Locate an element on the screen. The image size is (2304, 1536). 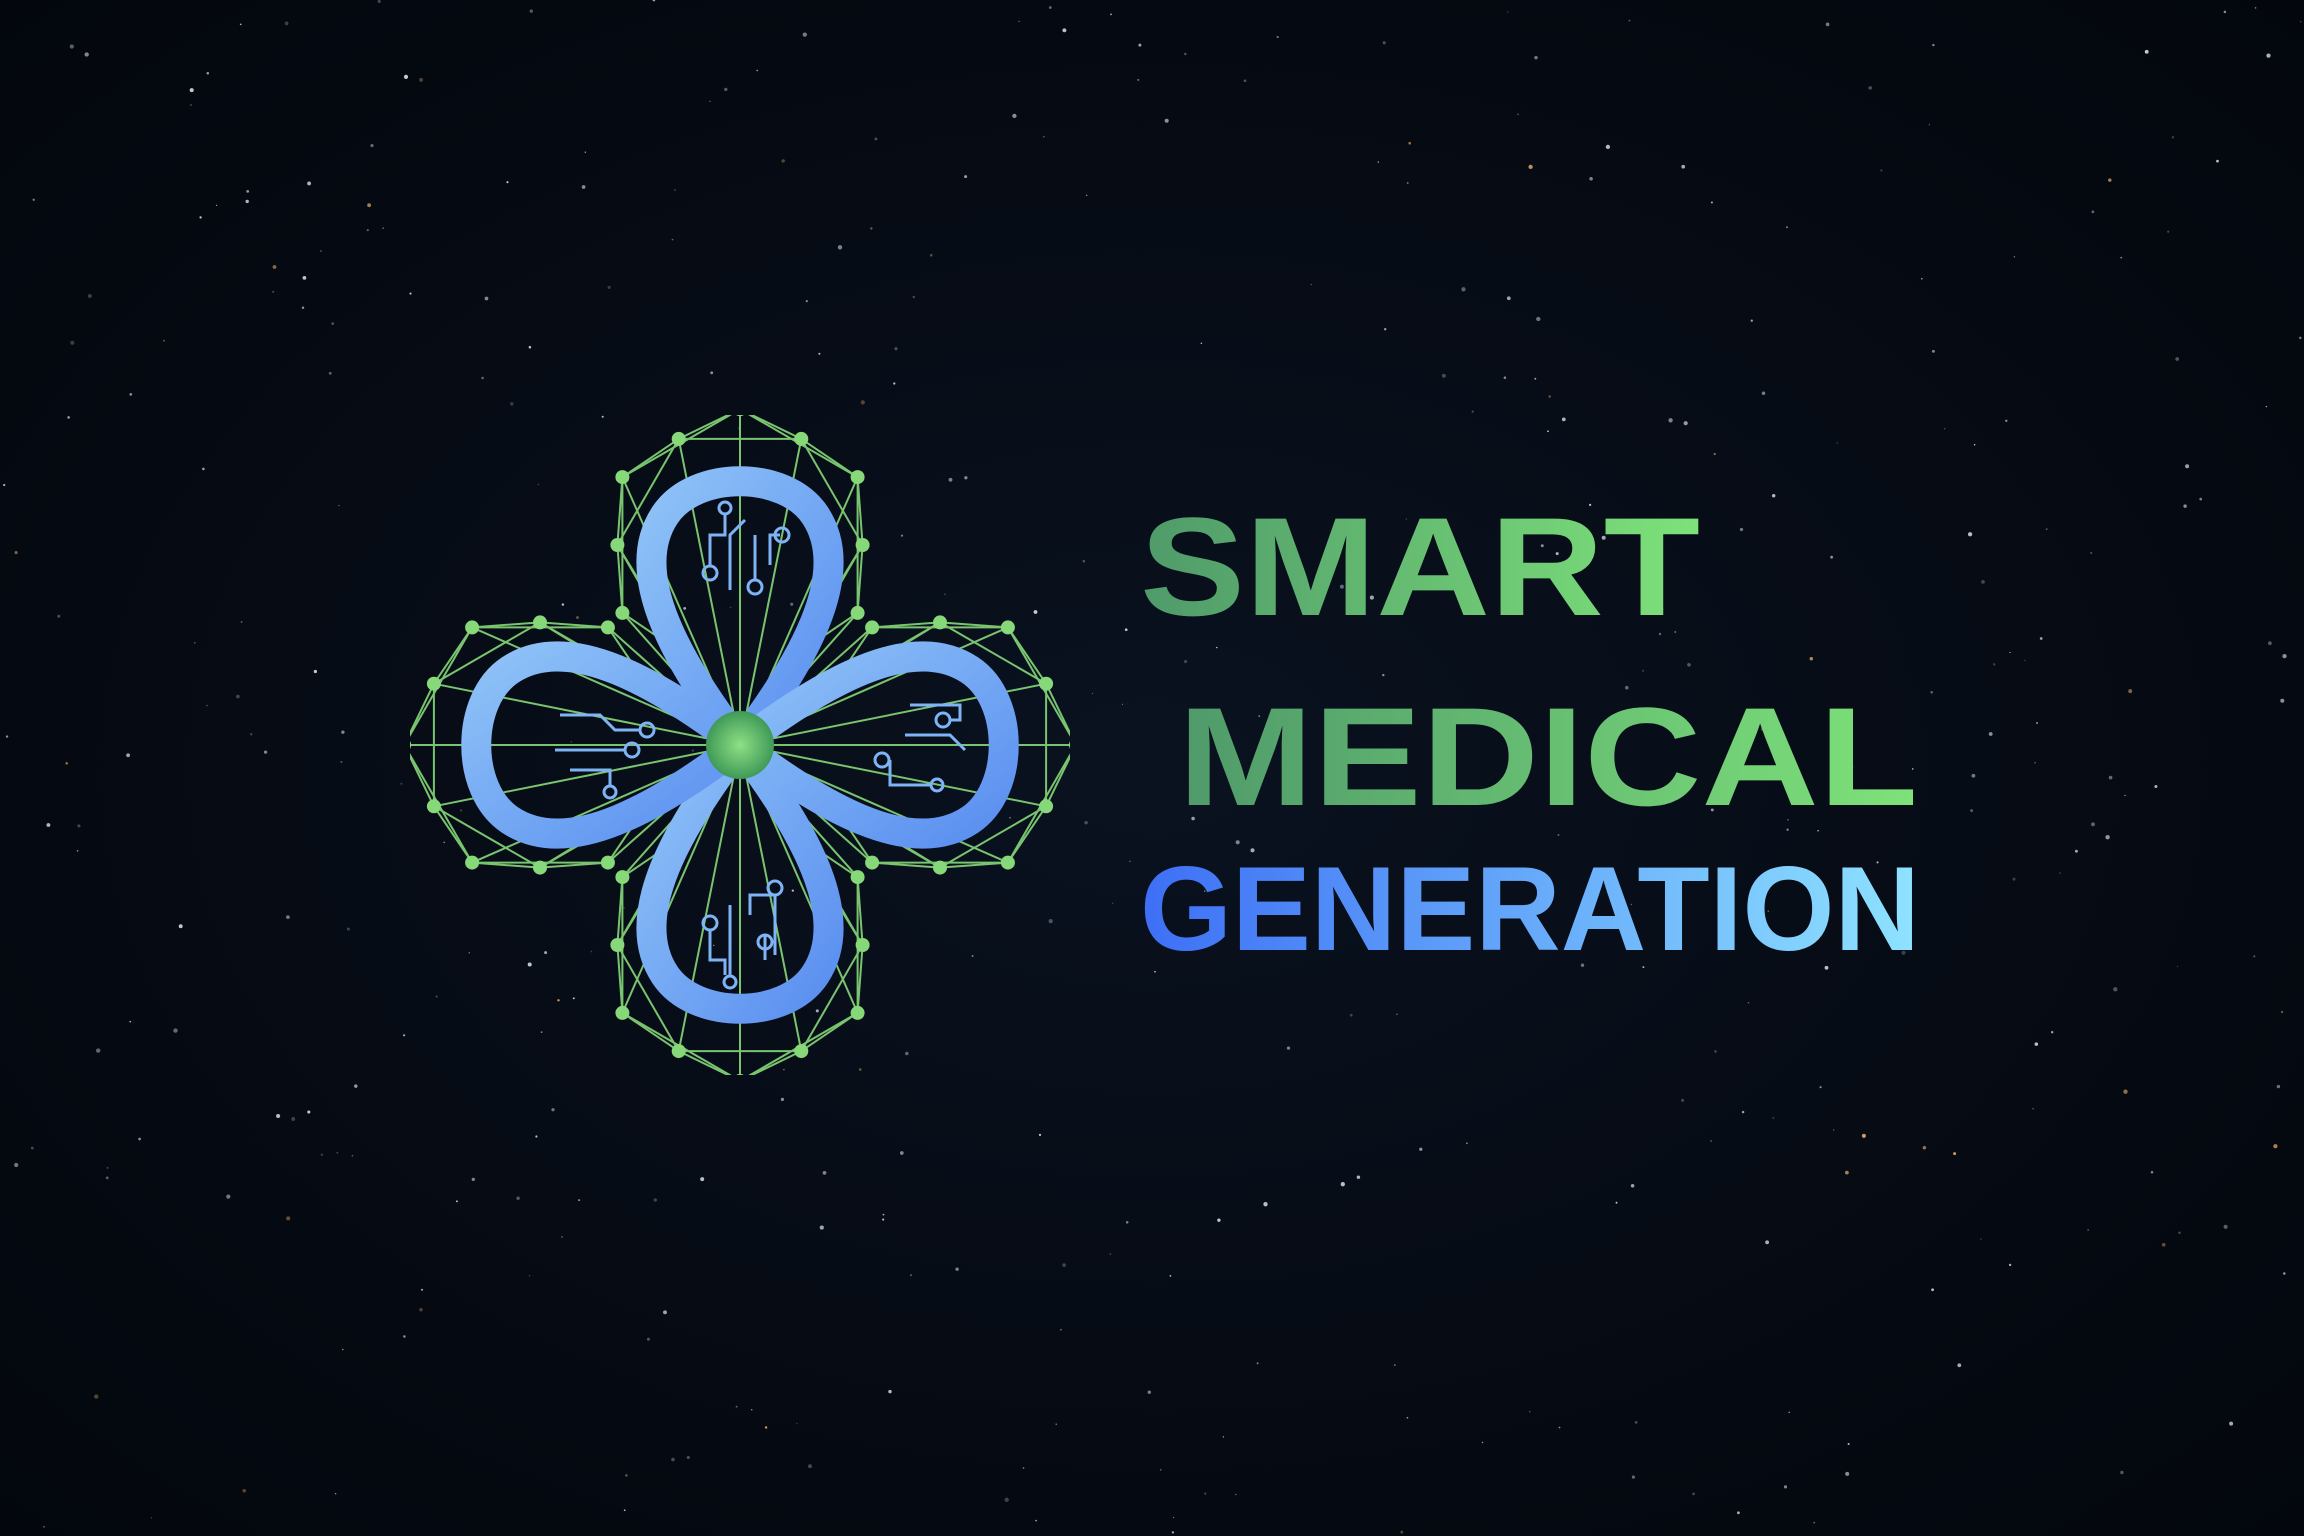
logo-text-medical: MEDICAL is located at coordinates (1548, 756).